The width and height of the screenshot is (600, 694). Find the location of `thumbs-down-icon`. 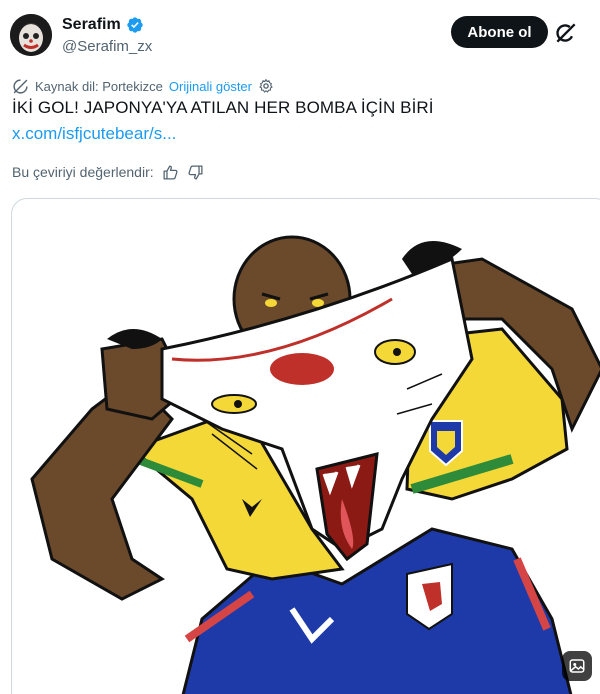

thumbs-down-icon is located at coordinates (195, 172).